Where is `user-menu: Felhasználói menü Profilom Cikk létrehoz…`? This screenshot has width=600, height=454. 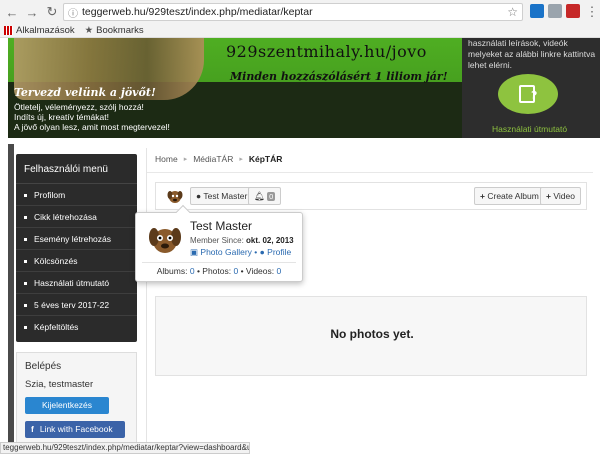 user-menu: Felhasználói menü Profilom Cikk létrehoz… is located at coordinates (76, 248).